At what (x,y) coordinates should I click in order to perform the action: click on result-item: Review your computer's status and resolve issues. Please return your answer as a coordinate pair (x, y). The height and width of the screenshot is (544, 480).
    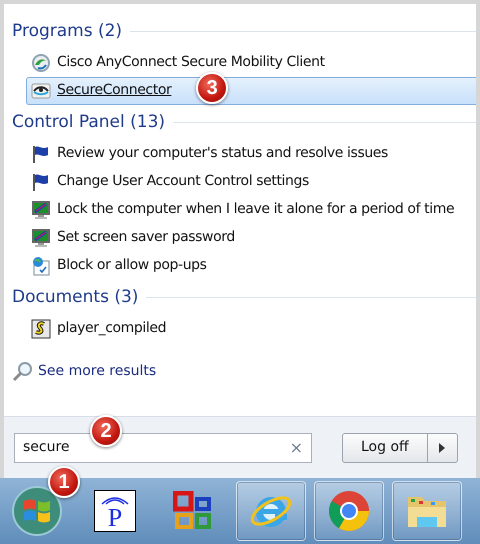
    Looking at the image, I should click on (251, 154).